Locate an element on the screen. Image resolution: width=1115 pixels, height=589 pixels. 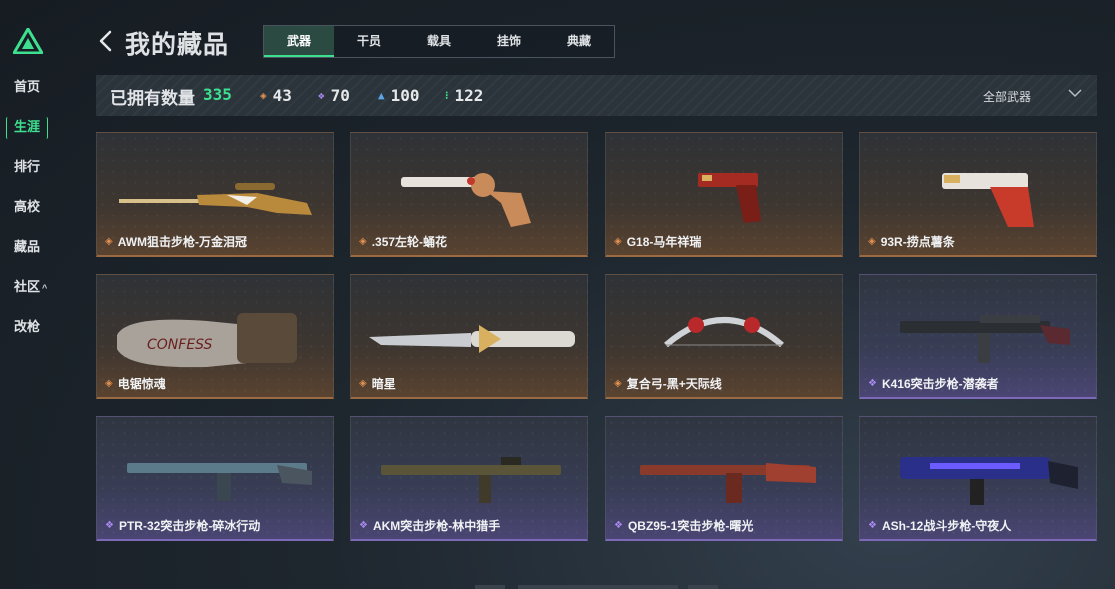
item-card: ❖ ASh-12战斗步枪-守夜人 is located at coordinates (978, 478).